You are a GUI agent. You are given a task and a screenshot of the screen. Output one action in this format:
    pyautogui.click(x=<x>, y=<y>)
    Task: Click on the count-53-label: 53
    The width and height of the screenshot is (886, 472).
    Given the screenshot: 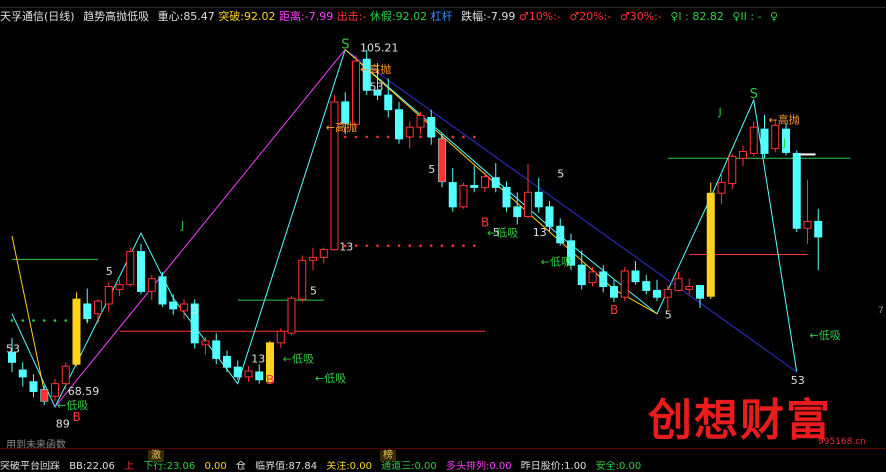 What is the action you would take?
    pyautogui.click(x=377, y=86)
    